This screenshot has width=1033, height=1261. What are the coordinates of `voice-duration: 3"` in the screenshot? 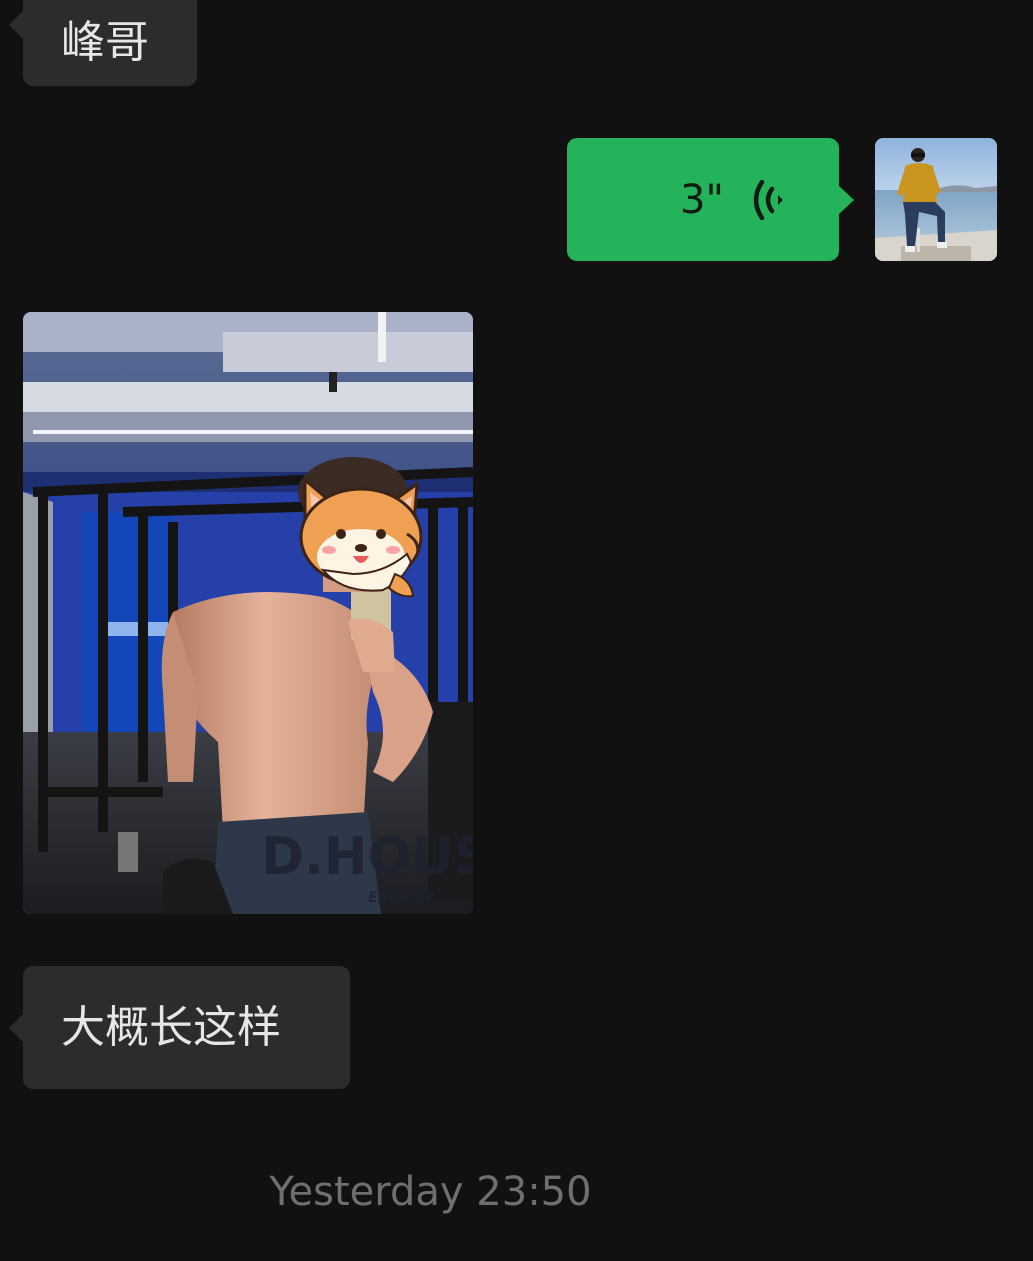 It's located at (702, 200).